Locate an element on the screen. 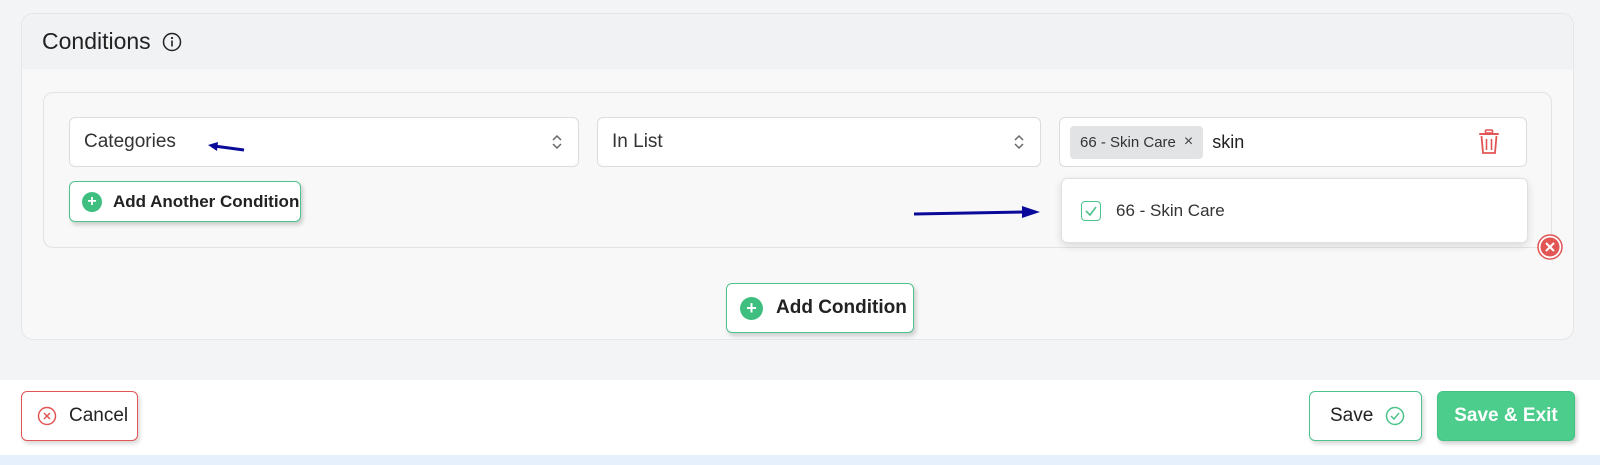 The image size is (1600, 465). add-another-condition-button: + Add Another Condition is located at coordinates (185, 201).